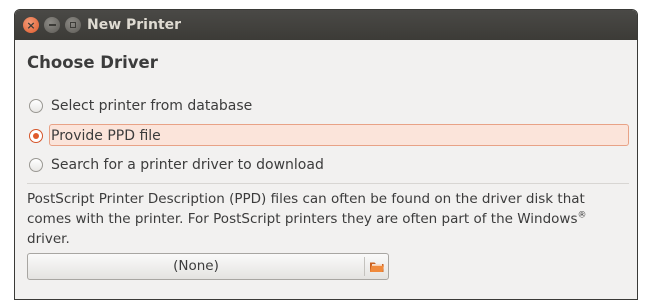 The width and height of the screenshot is (650, 300). What do you see at coordinates (196, 266) in the screenshot?
I see `file-chooser-value: (None)` at bounding box center [196, 266].